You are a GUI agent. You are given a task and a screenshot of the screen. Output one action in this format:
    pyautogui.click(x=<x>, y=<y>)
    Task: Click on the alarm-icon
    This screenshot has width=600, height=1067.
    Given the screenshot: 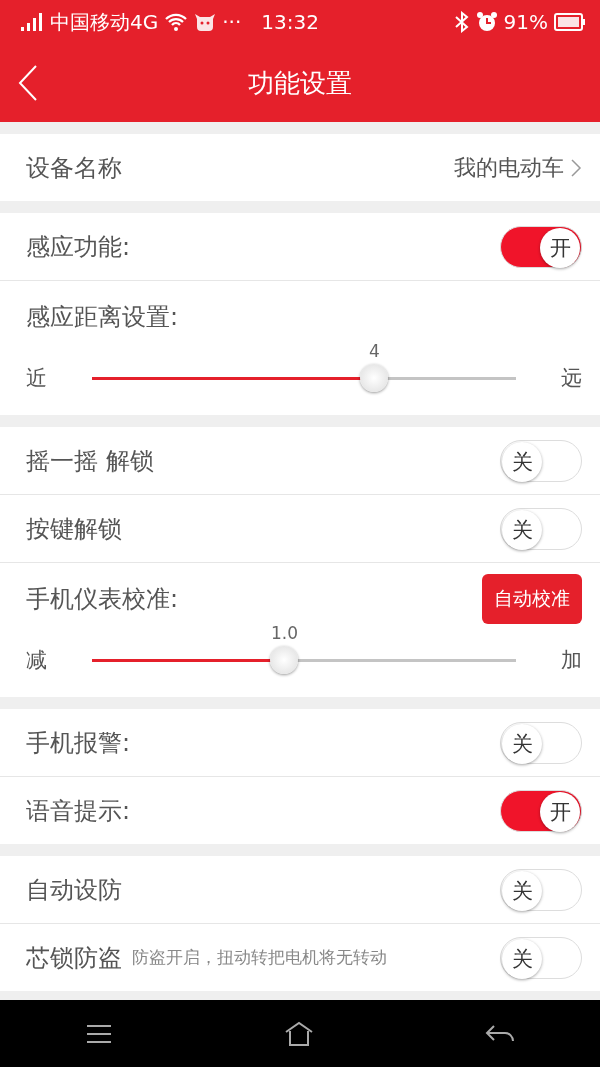 What is the action you would take?
    pyautogui.click(x=486, y=22)
    